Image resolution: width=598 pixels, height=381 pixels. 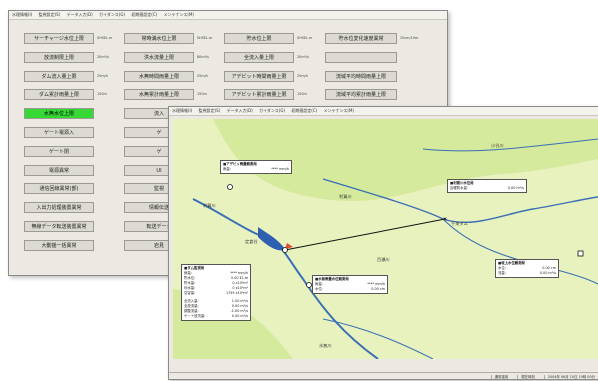 I want to click on status-datetime: 2004年 06月 10日 19時 00分, so click(x=569, y=377).